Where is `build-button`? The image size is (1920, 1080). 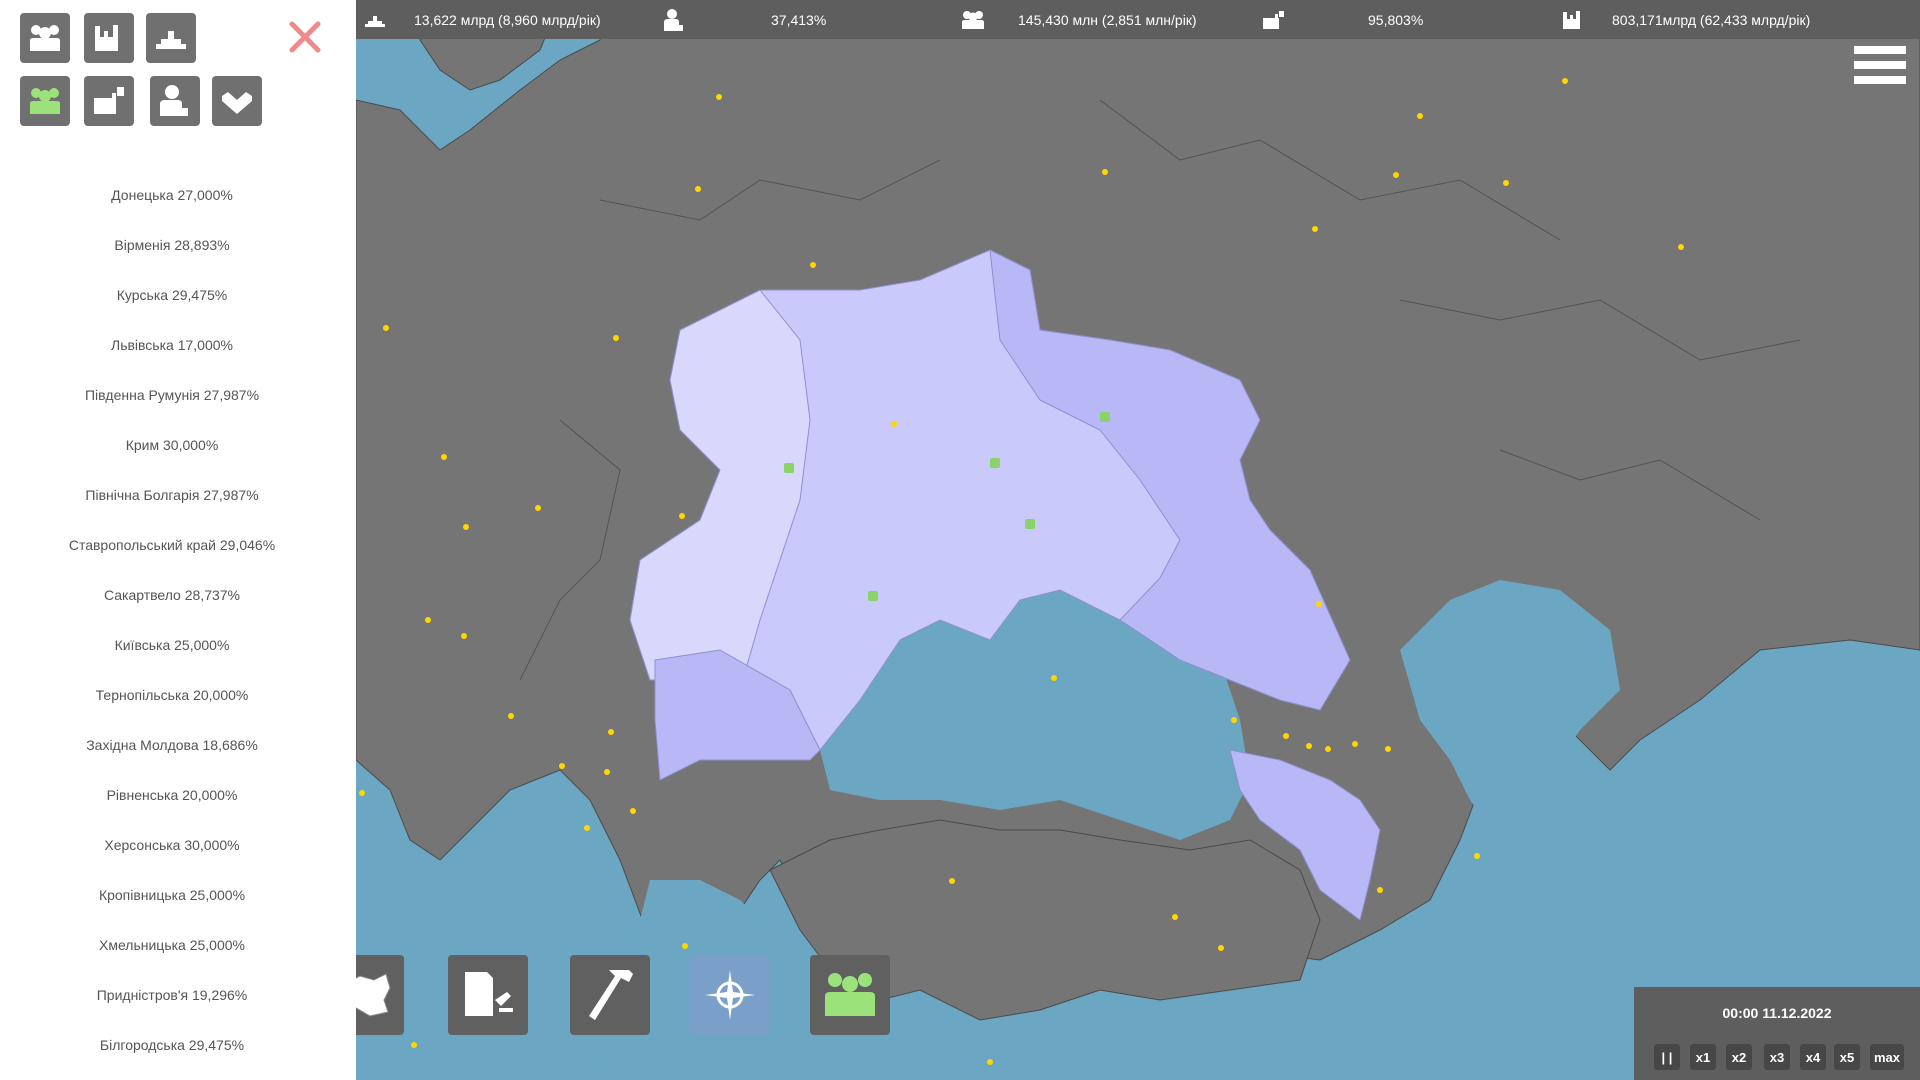
build-button is located at coordinates (610, 995).